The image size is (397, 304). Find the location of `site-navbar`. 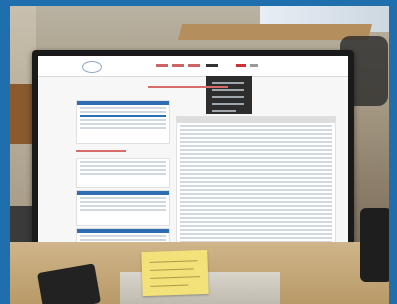

site-navbar is located at coordinates (193, 66).